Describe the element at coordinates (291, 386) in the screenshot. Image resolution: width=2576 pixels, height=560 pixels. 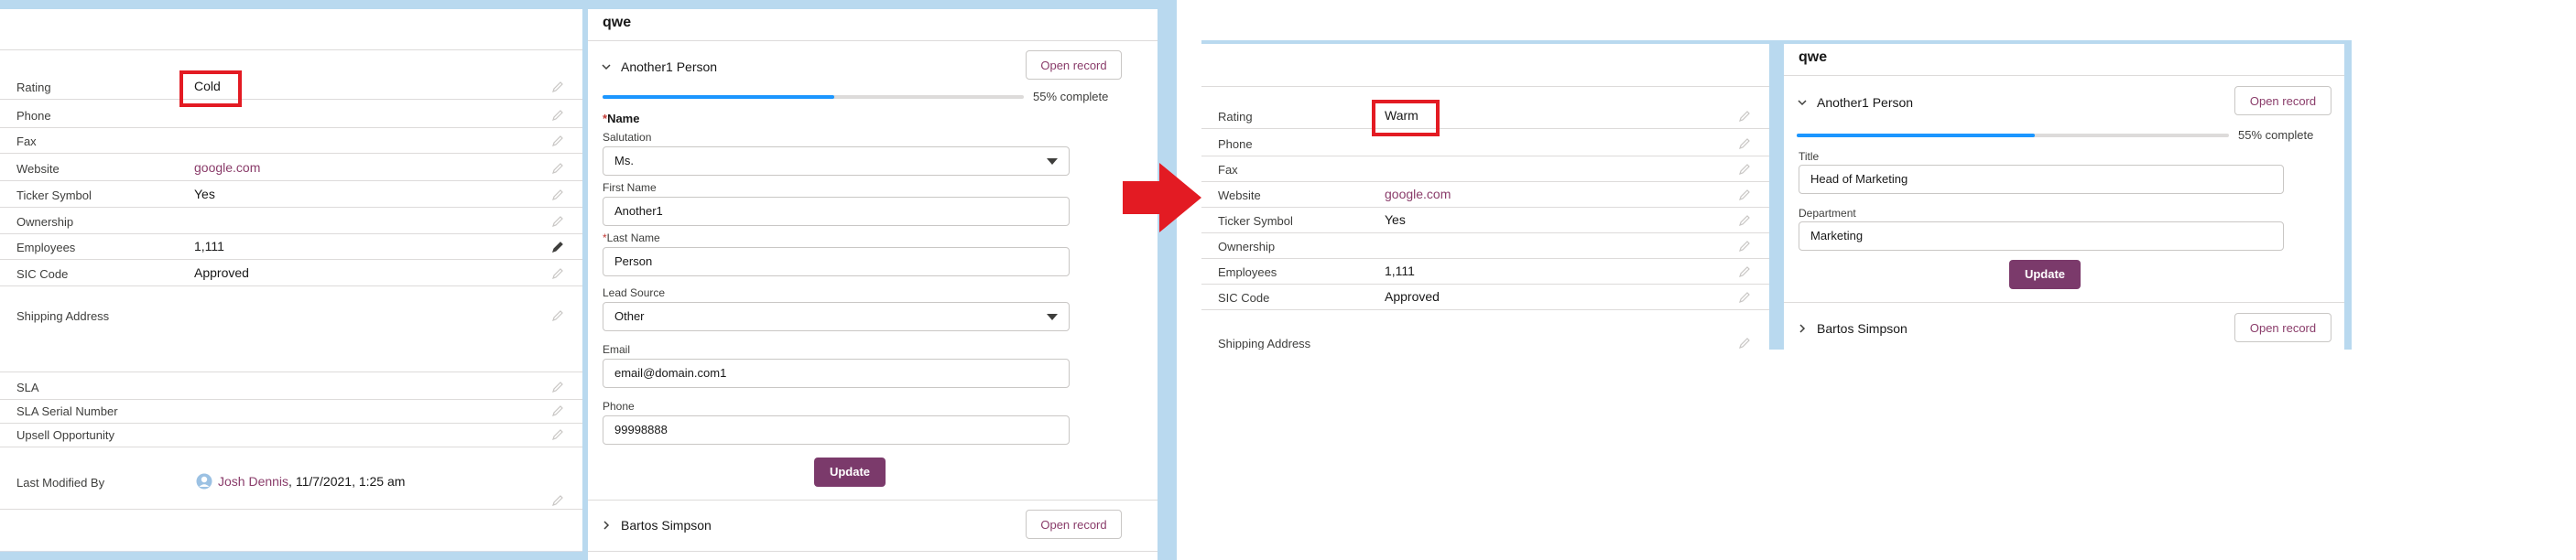
I see `field-sla: SLA` at that location.